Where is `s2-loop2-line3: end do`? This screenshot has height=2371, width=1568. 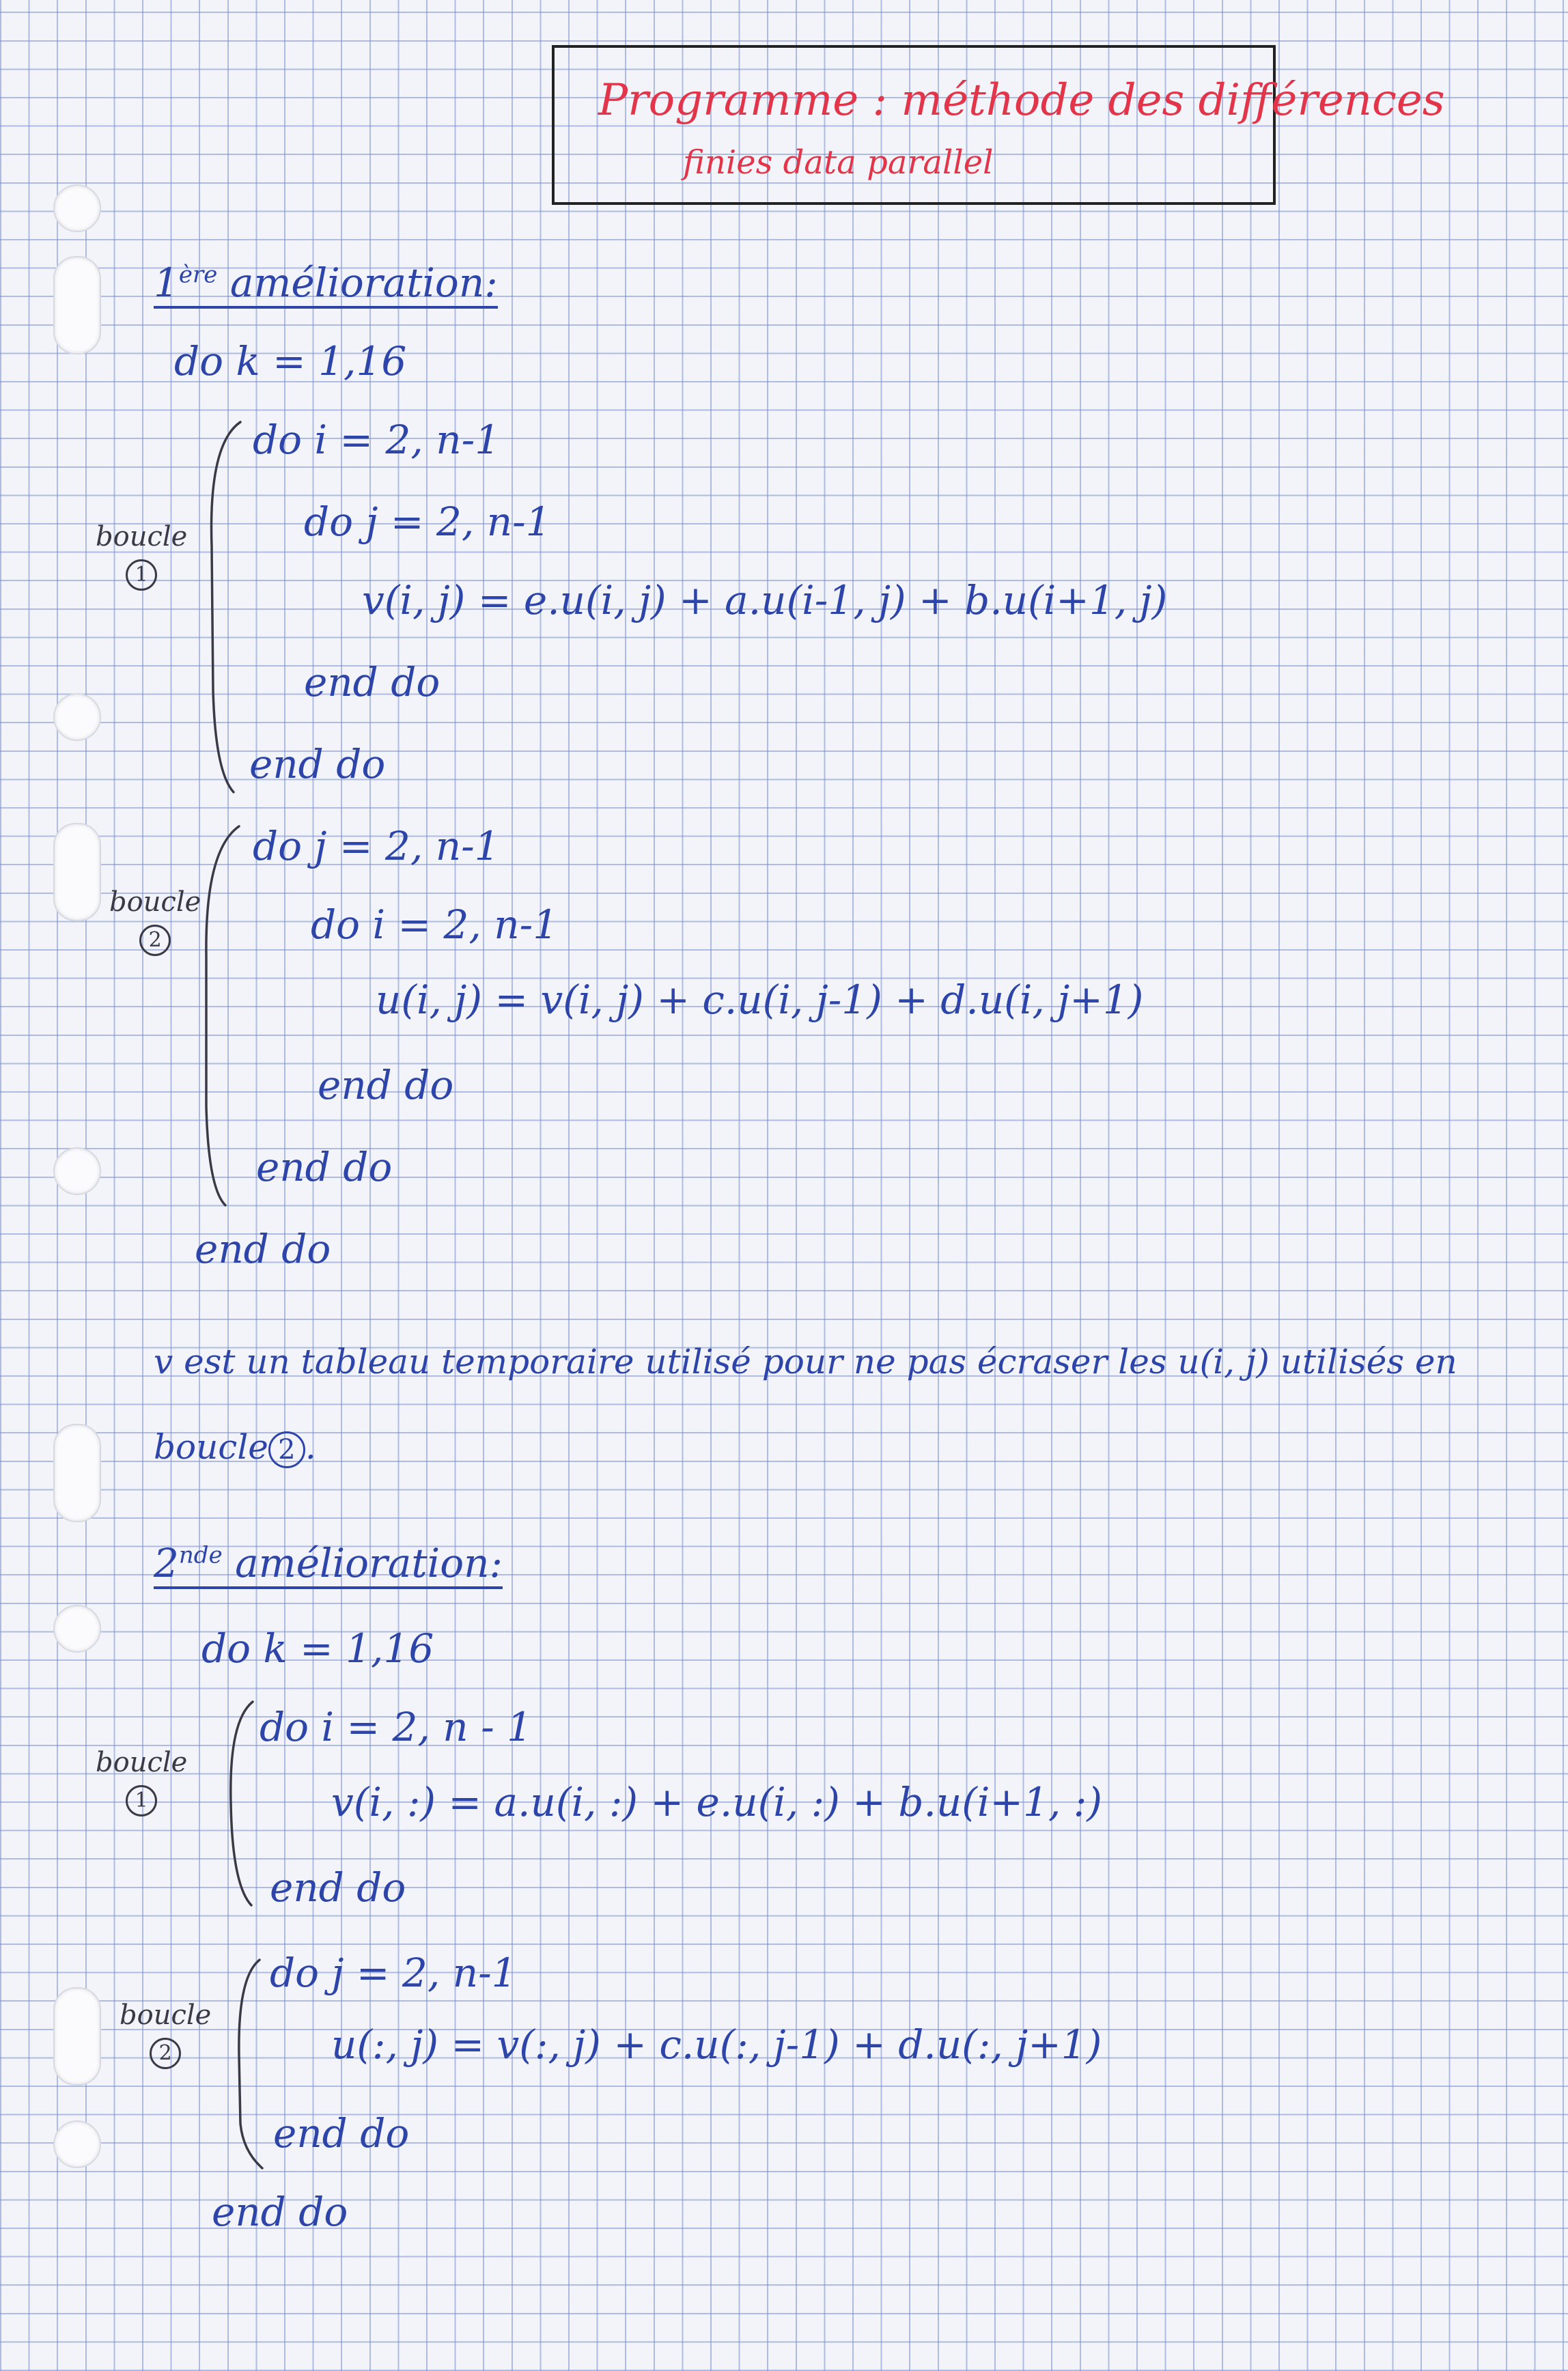
s2-loop2-line3: end do is located at coordinates (341, 2133).